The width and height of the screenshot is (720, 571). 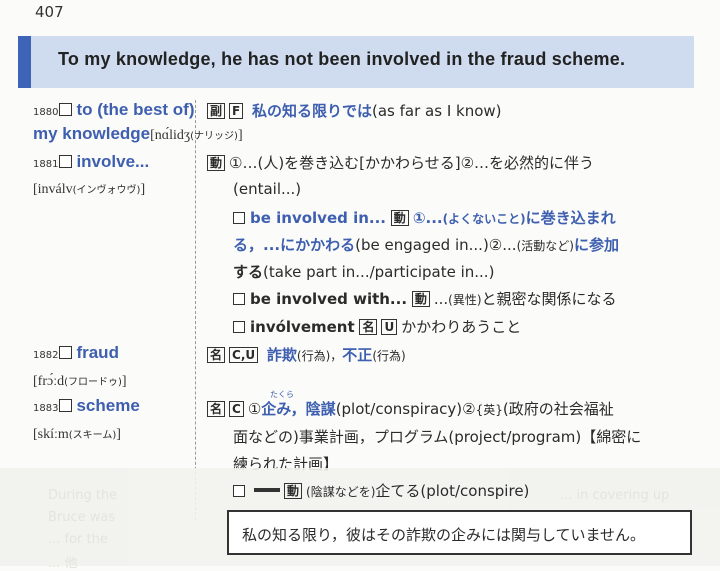 What do you see at coordinates (319, 356) in the screenshot?
I see `definition-b: (行為)，` at bounding box center [319, 356].